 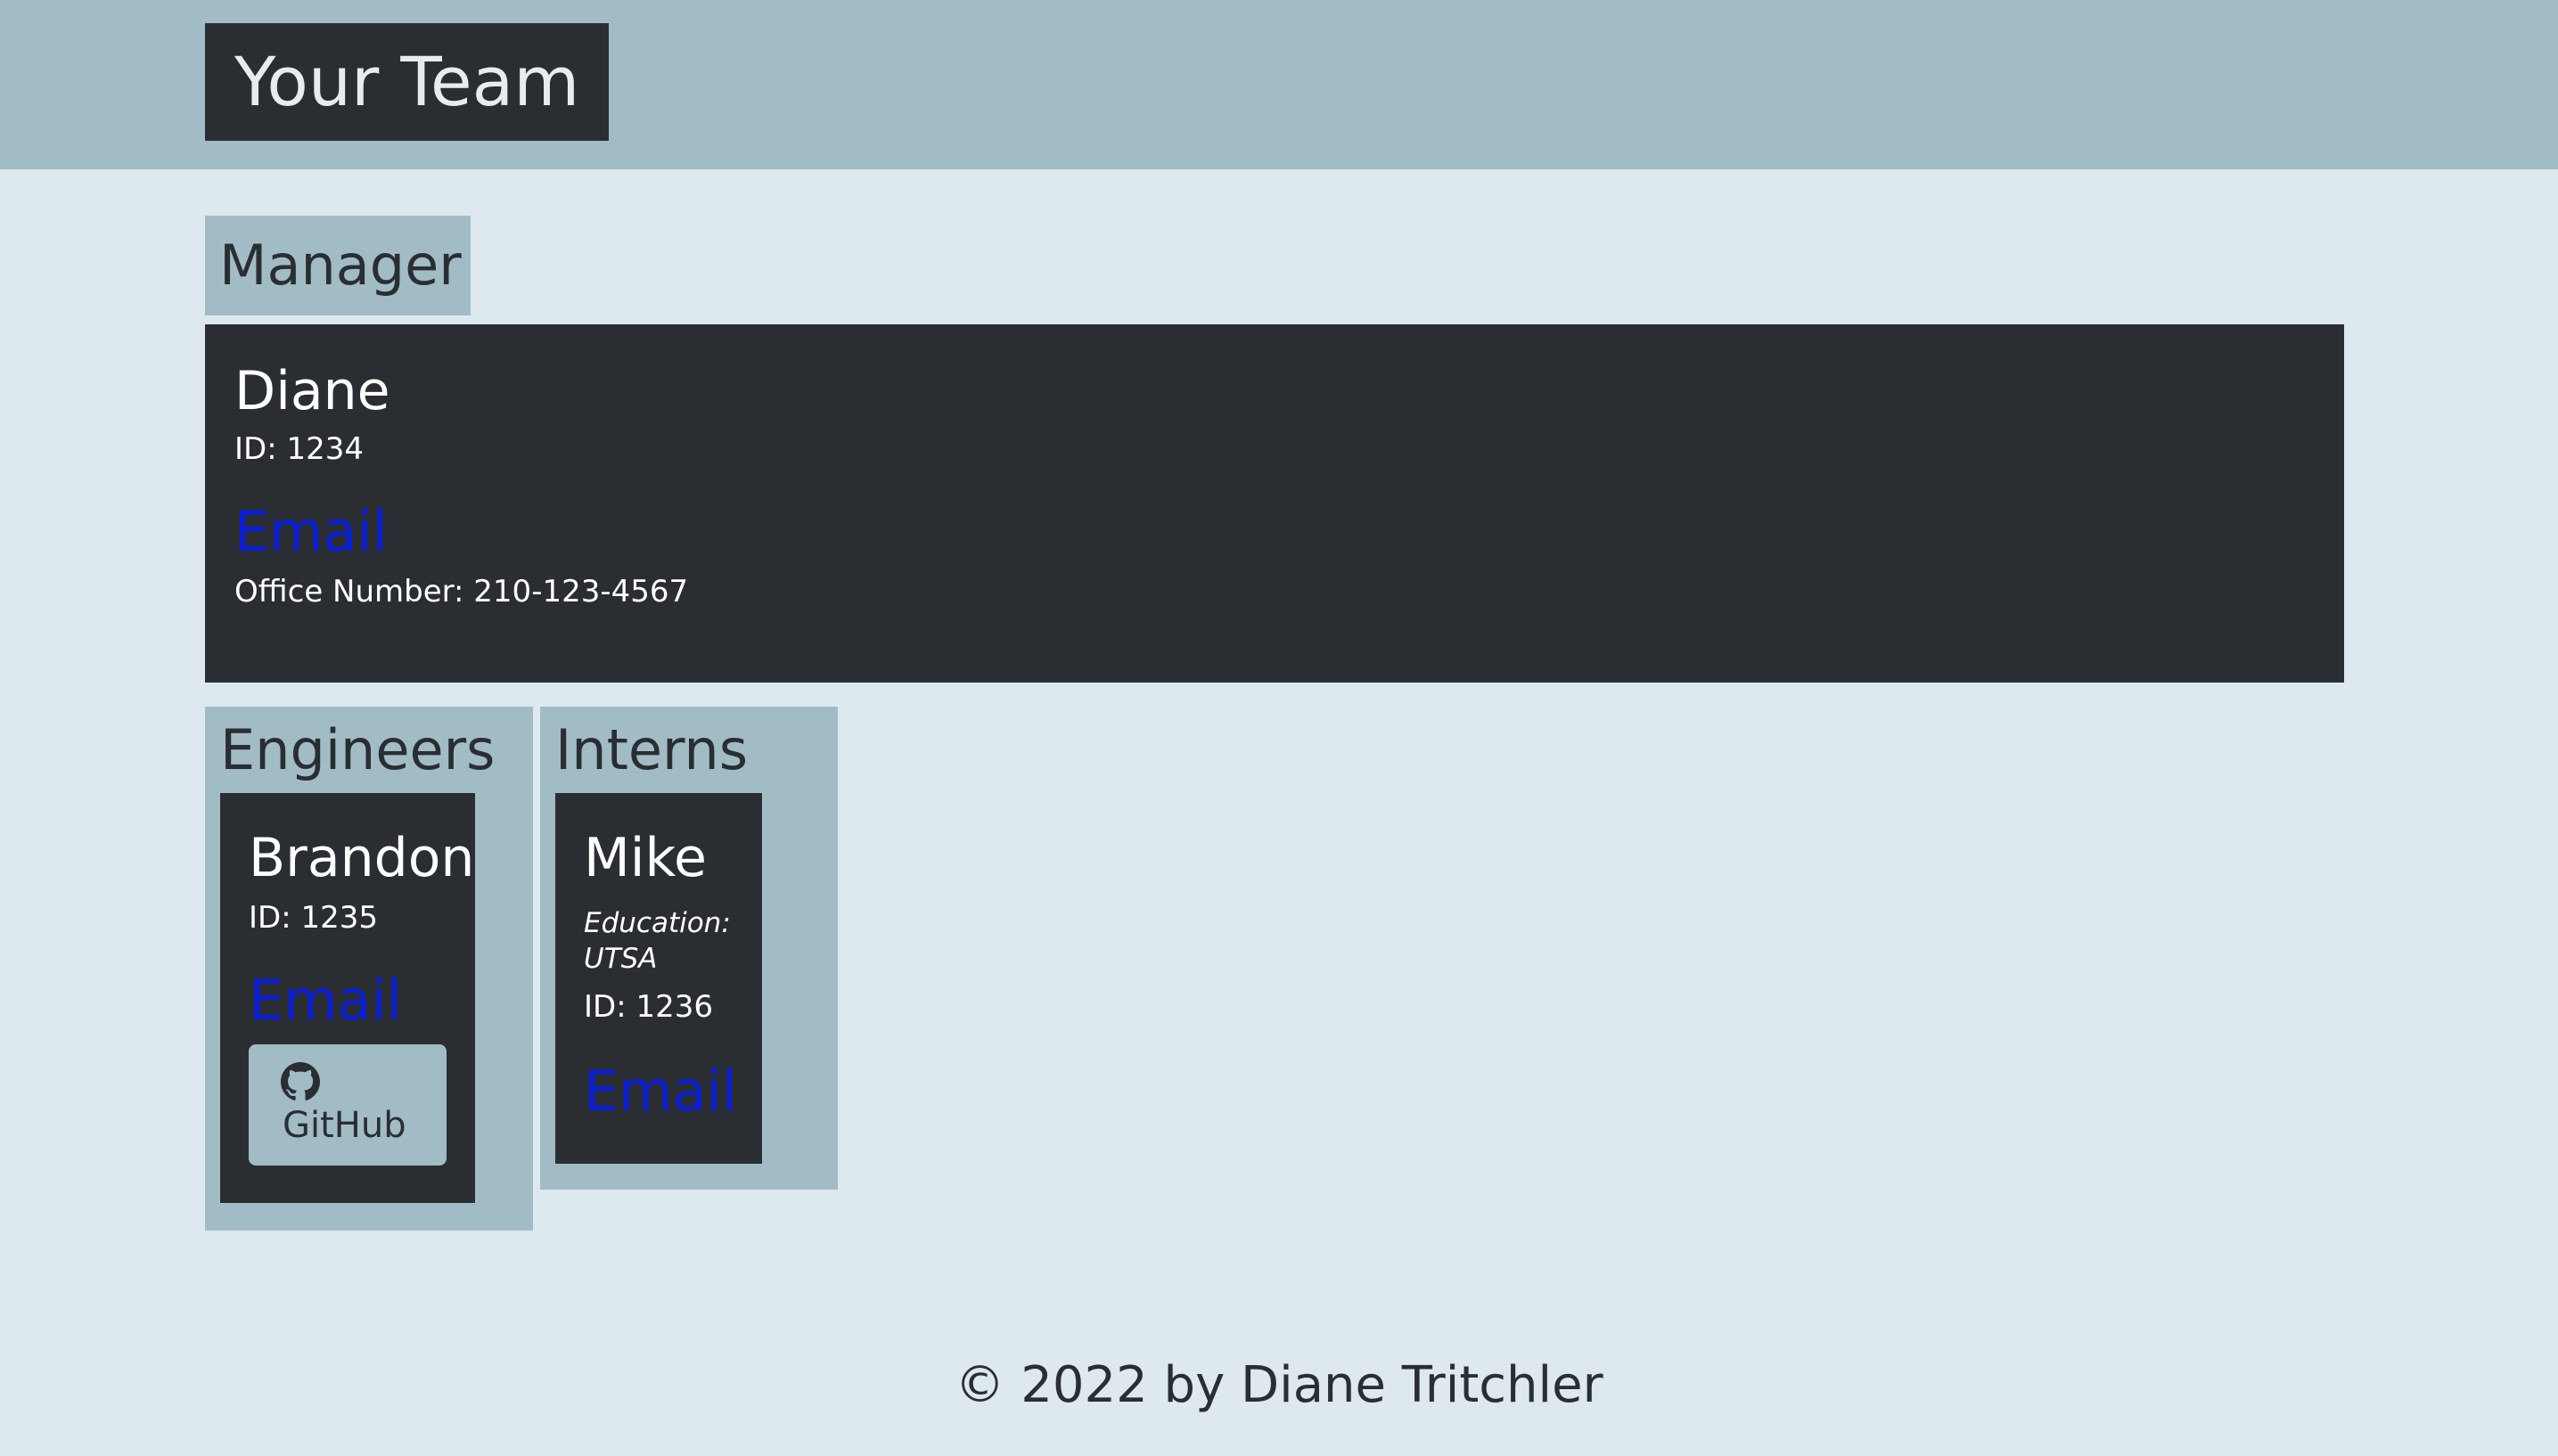 I want to click on intern-email-link: Email, so click(x=660, y=1091).